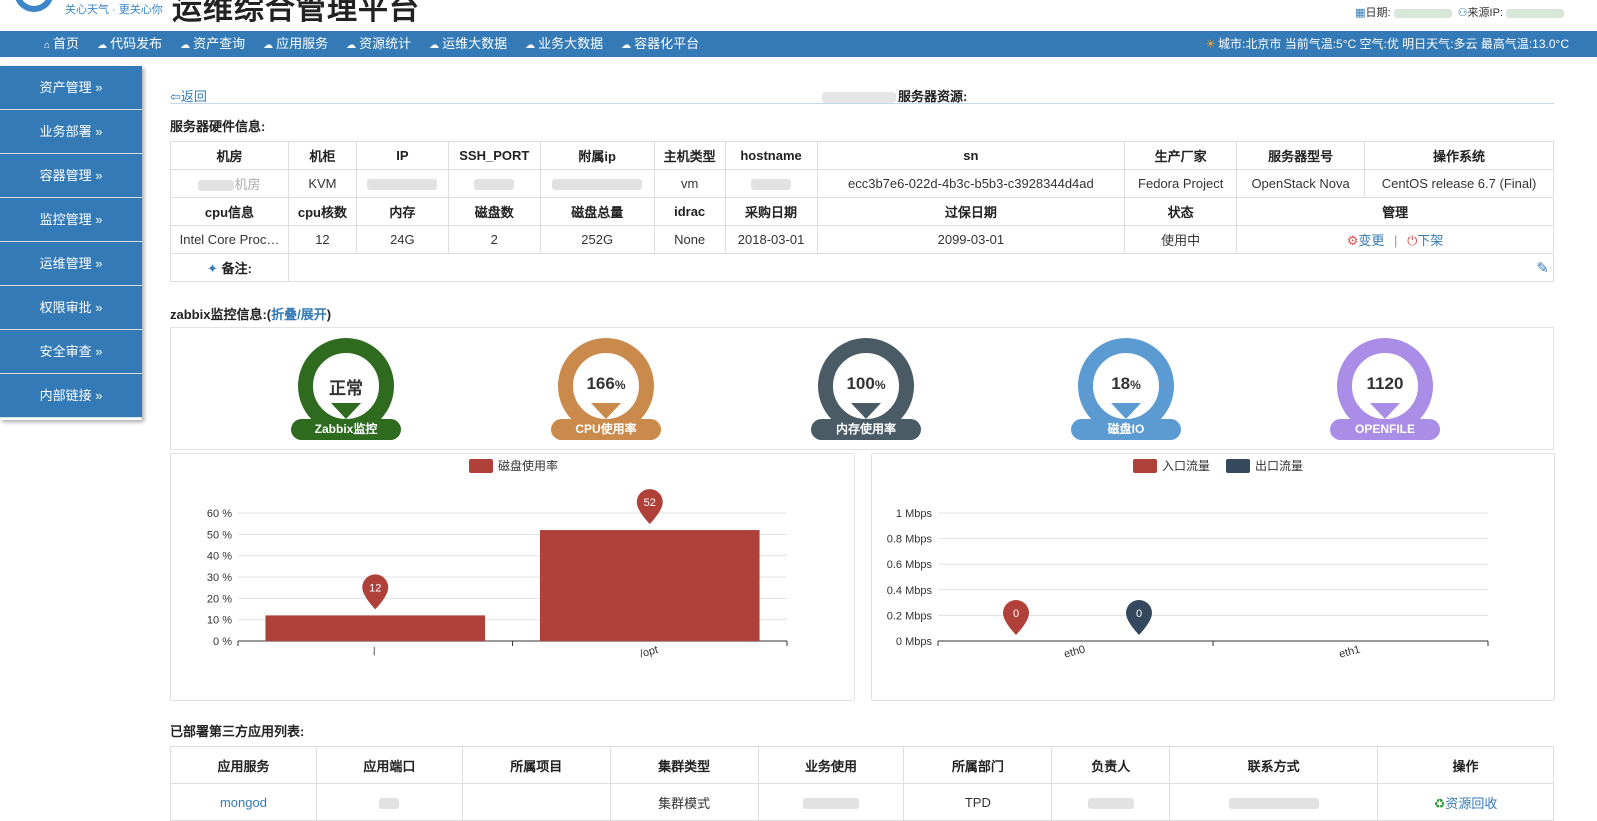 The image size is (1597, 821). I want to click on attached-ip-cell, so click(597, 183).